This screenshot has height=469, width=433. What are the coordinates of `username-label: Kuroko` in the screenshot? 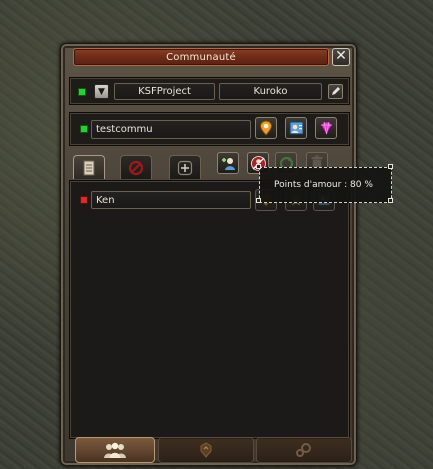 It's located at (270, 91).